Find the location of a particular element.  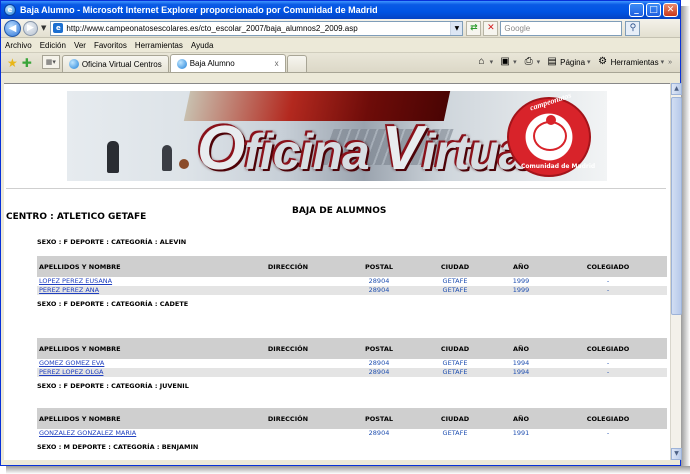

child-silhouette-icon is located at coordinates (113, 157).